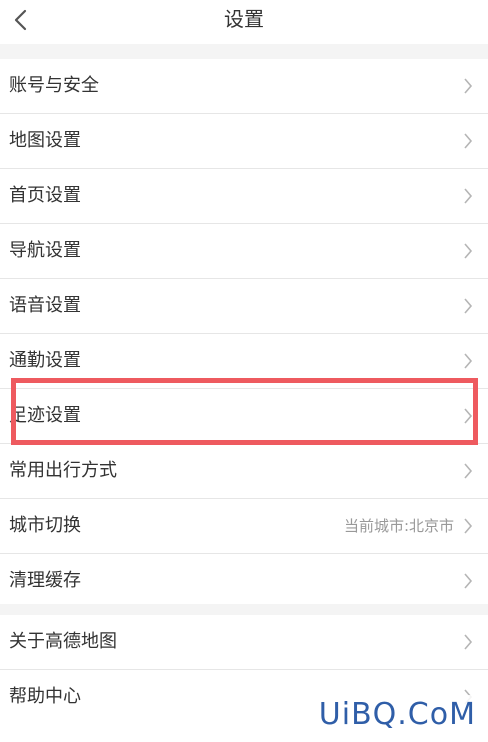  What do you see at coordinates (45, 305) in the screenshot?
I see `settings-item-label: 语音设置` at bounding box center [45, 305].